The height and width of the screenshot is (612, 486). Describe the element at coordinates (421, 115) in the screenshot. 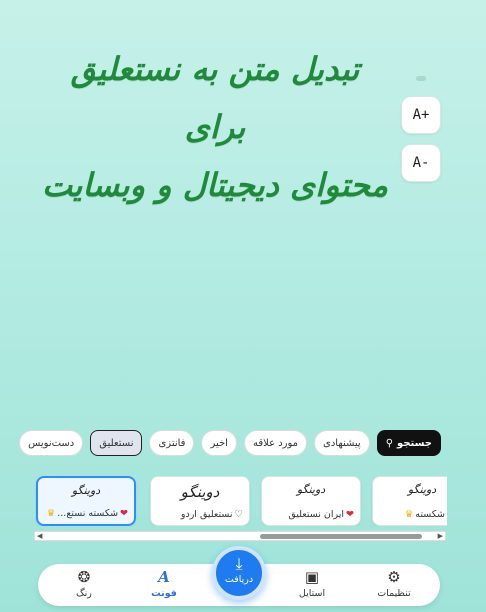

I see `increase-size-button: A+` at that location.